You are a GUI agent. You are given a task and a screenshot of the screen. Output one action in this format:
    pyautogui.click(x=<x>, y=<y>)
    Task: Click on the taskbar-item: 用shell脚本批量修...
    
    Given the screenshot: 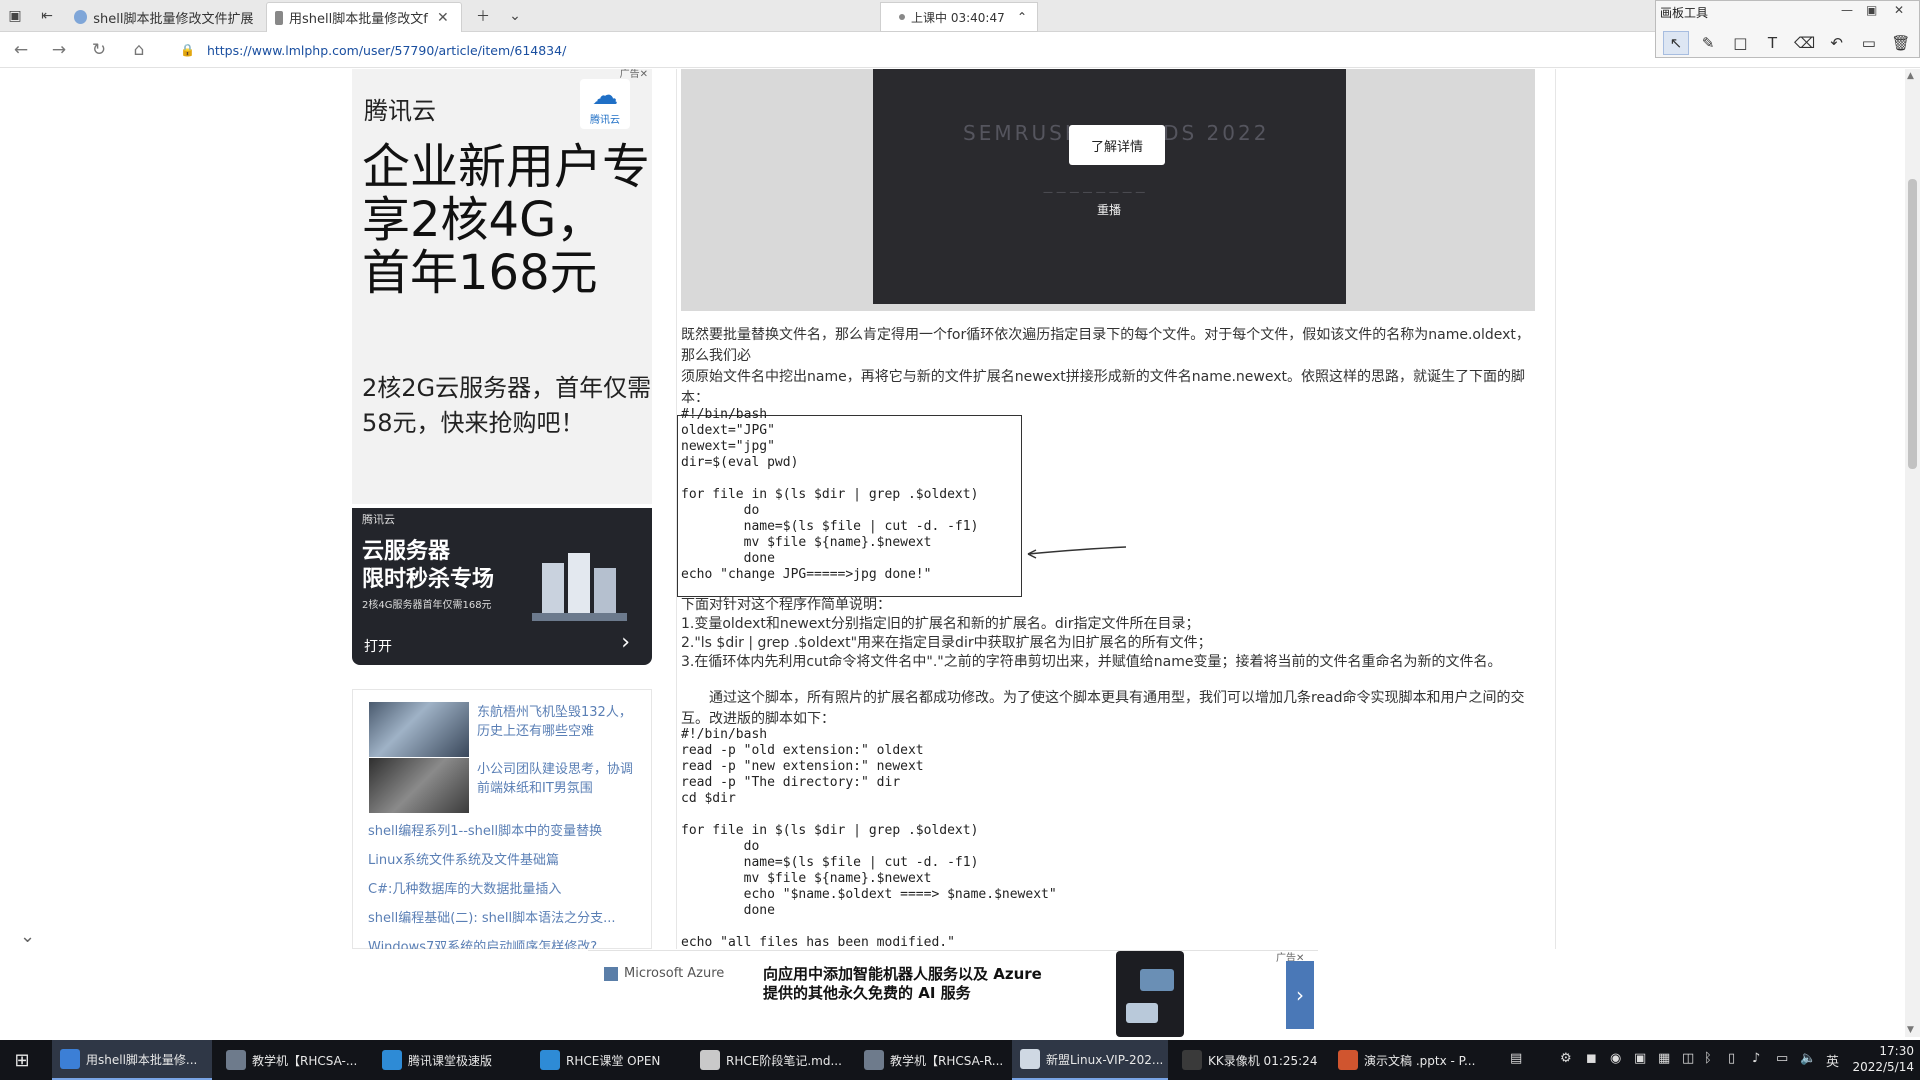 What is the action you would take?
    pyautogui.click(x=132, y=1060)
    